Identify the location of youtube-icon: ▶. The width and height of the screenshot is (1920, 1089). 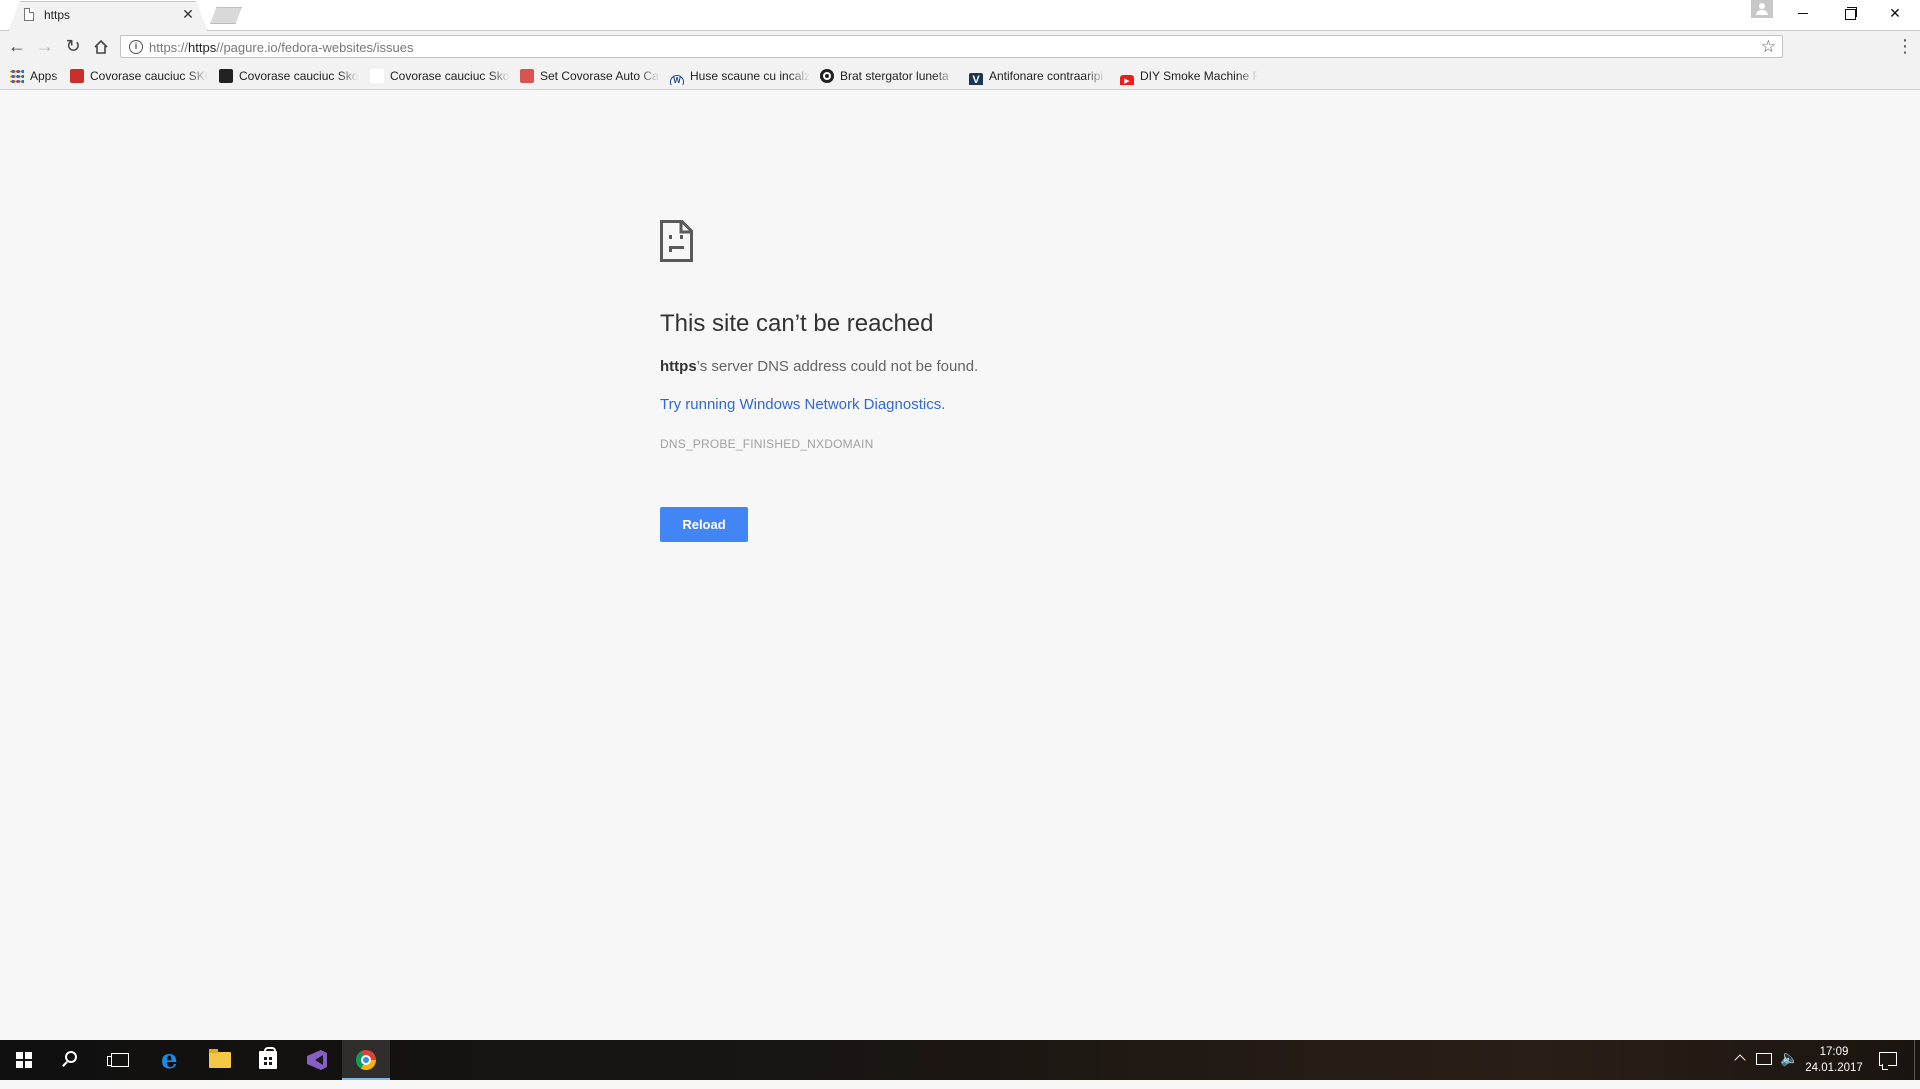
(1127, 80).